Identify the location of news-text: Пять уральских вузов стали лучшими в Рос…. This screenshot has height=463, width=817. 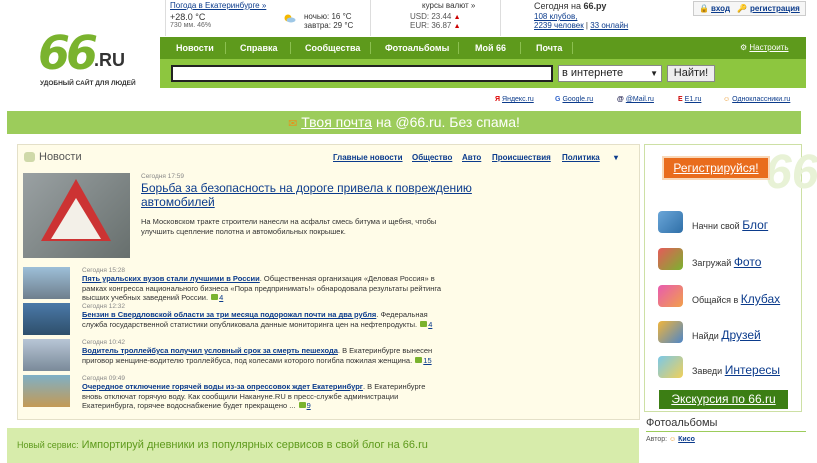
(264, 288).